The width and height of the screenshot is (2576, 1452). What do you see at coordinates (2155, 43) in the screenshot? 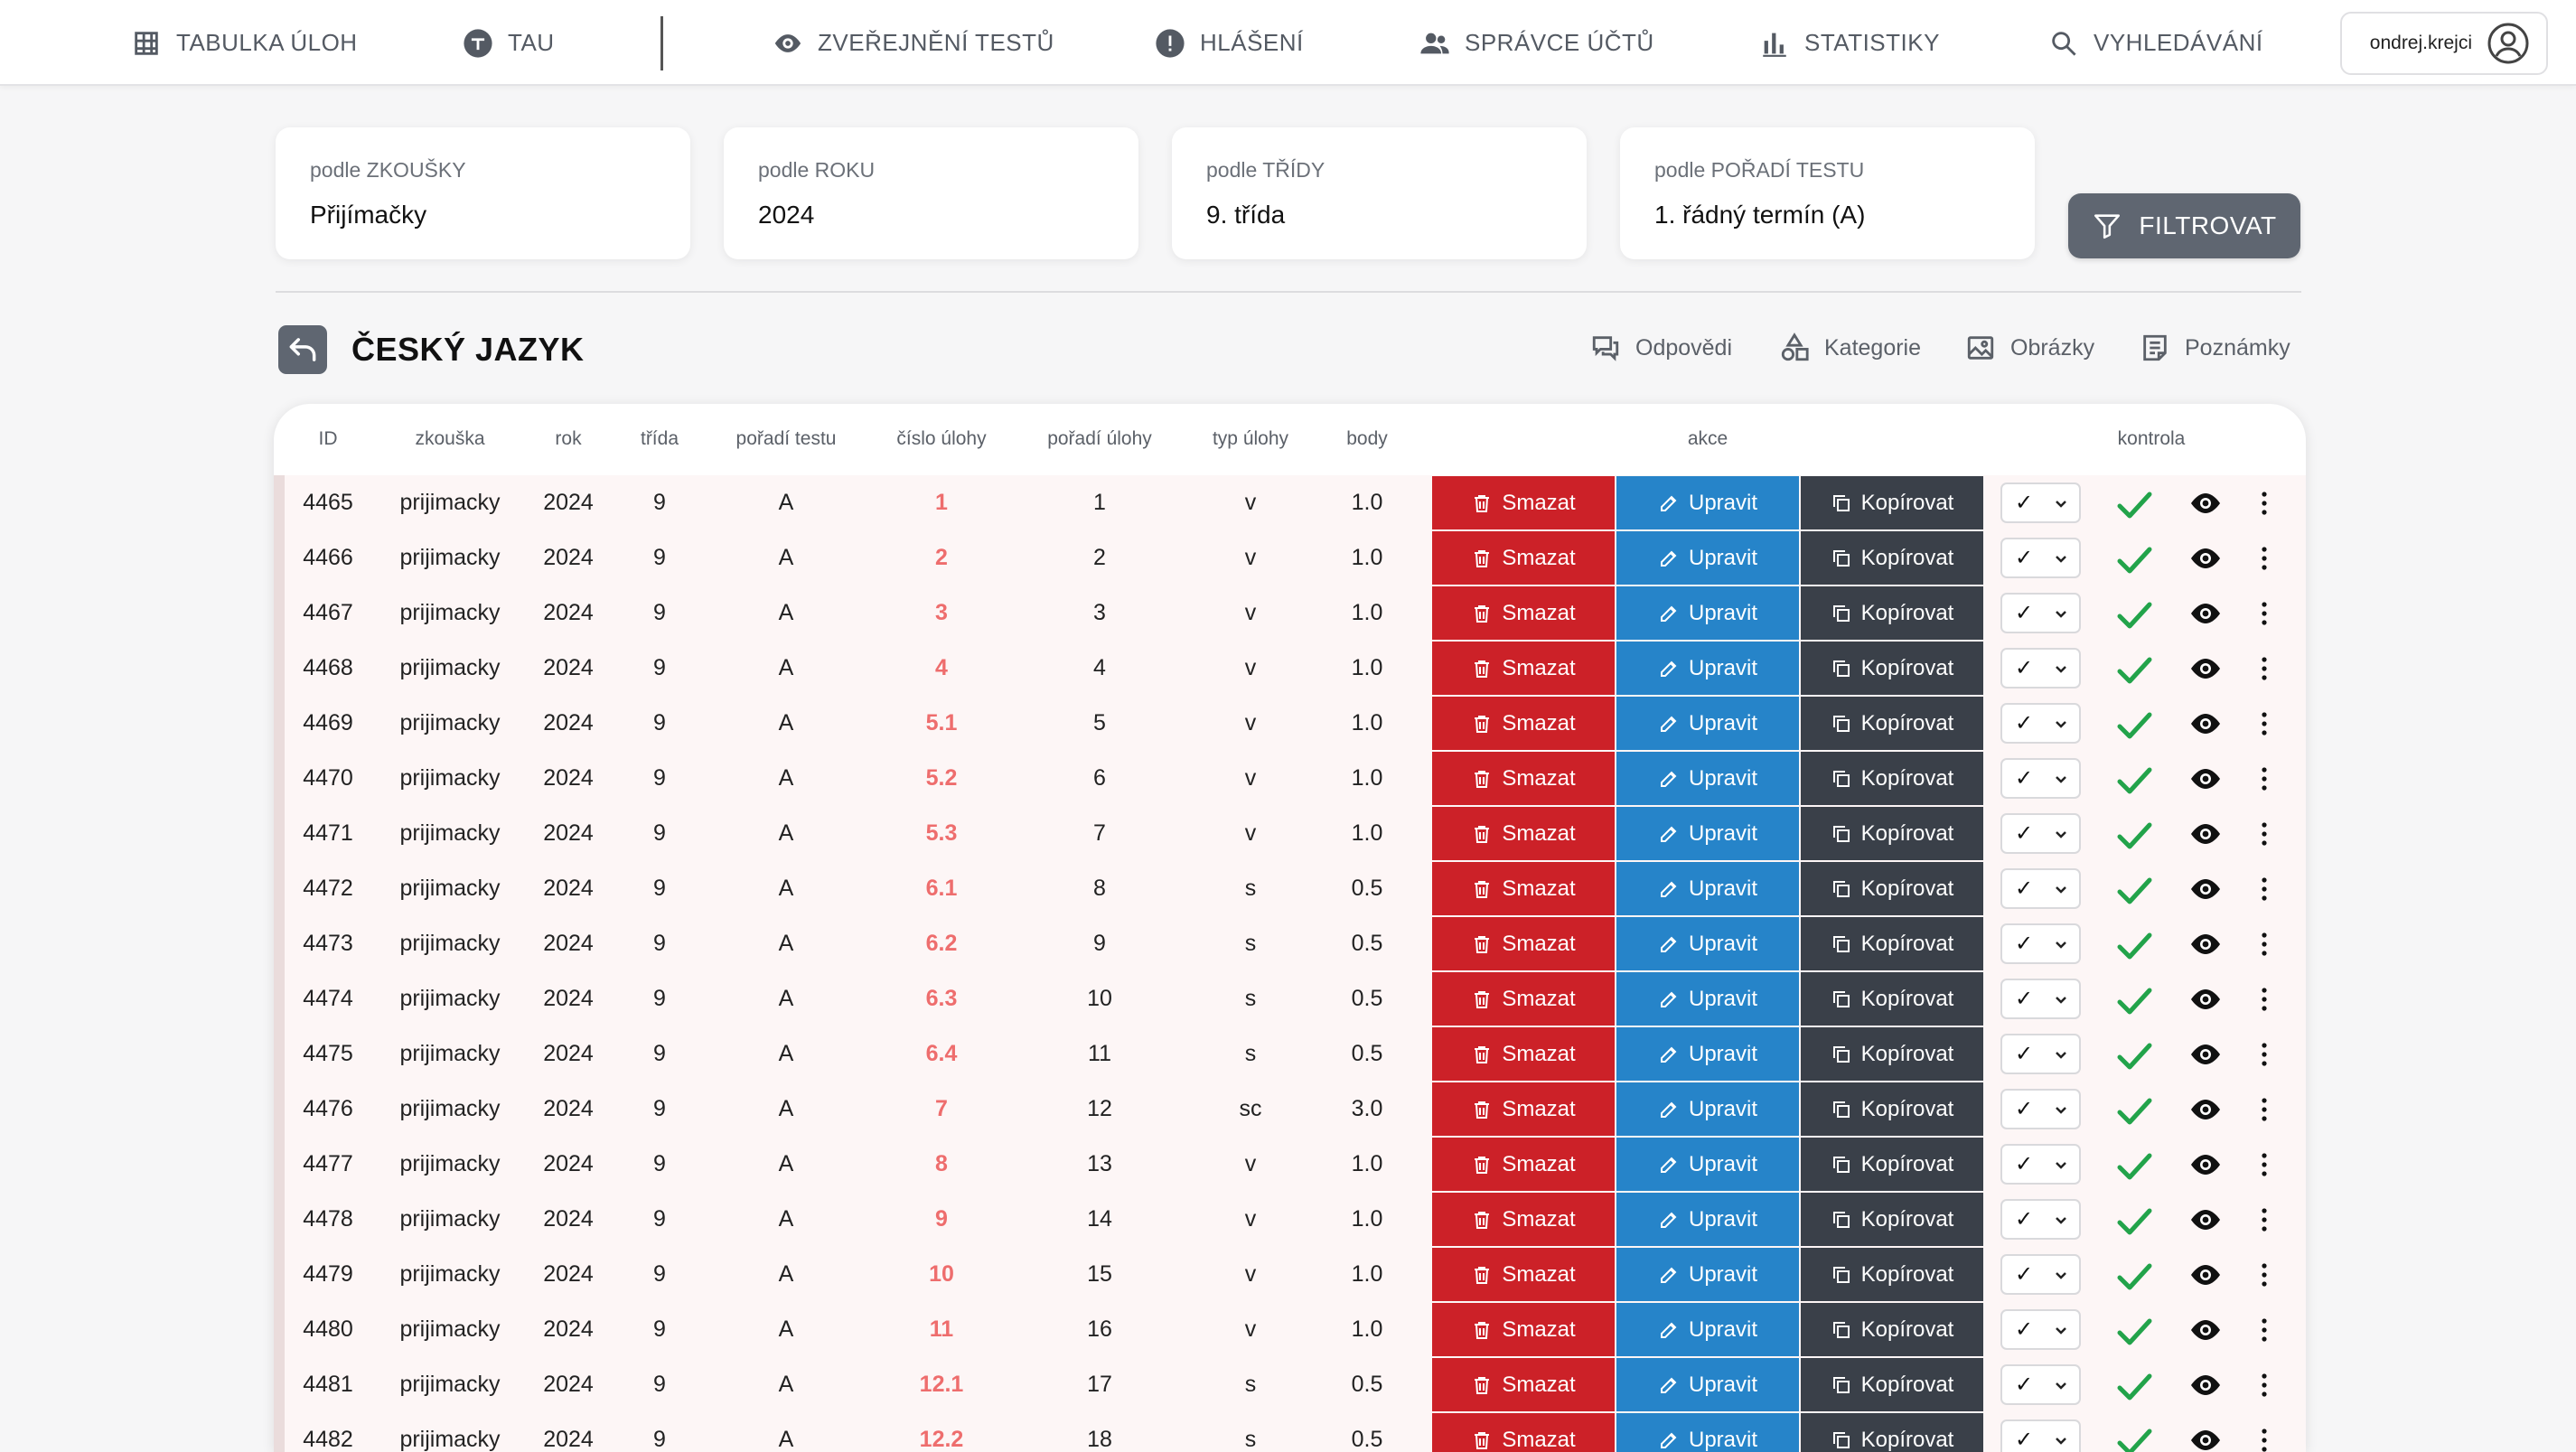
I see `nav-item-vyhledavani: VYHLEDÁVÁNÍ` at bounding box center [2155, 43].